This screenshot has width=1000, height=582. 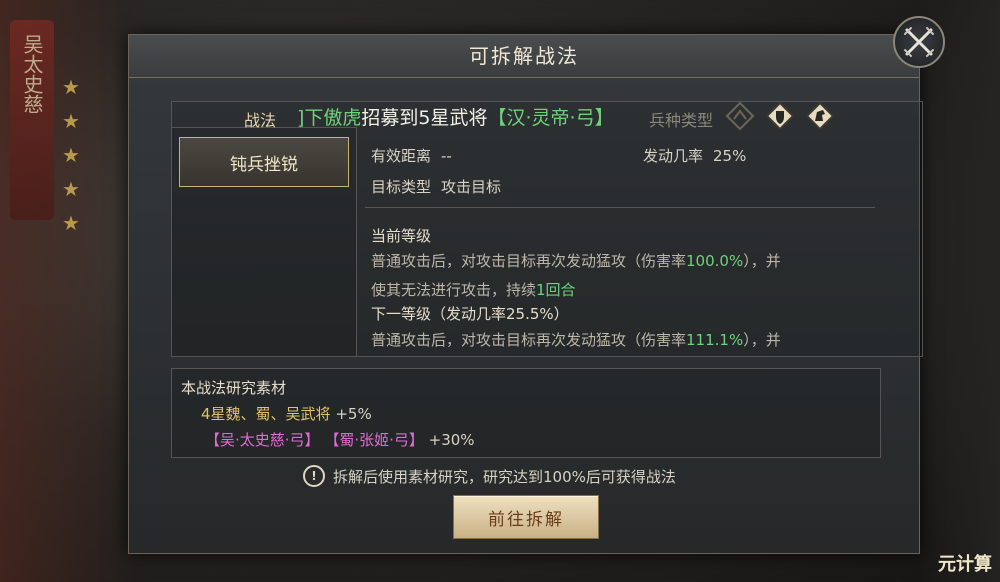 I want to click on dialog-header: 可拆解战法, so click(x=524, y=56).